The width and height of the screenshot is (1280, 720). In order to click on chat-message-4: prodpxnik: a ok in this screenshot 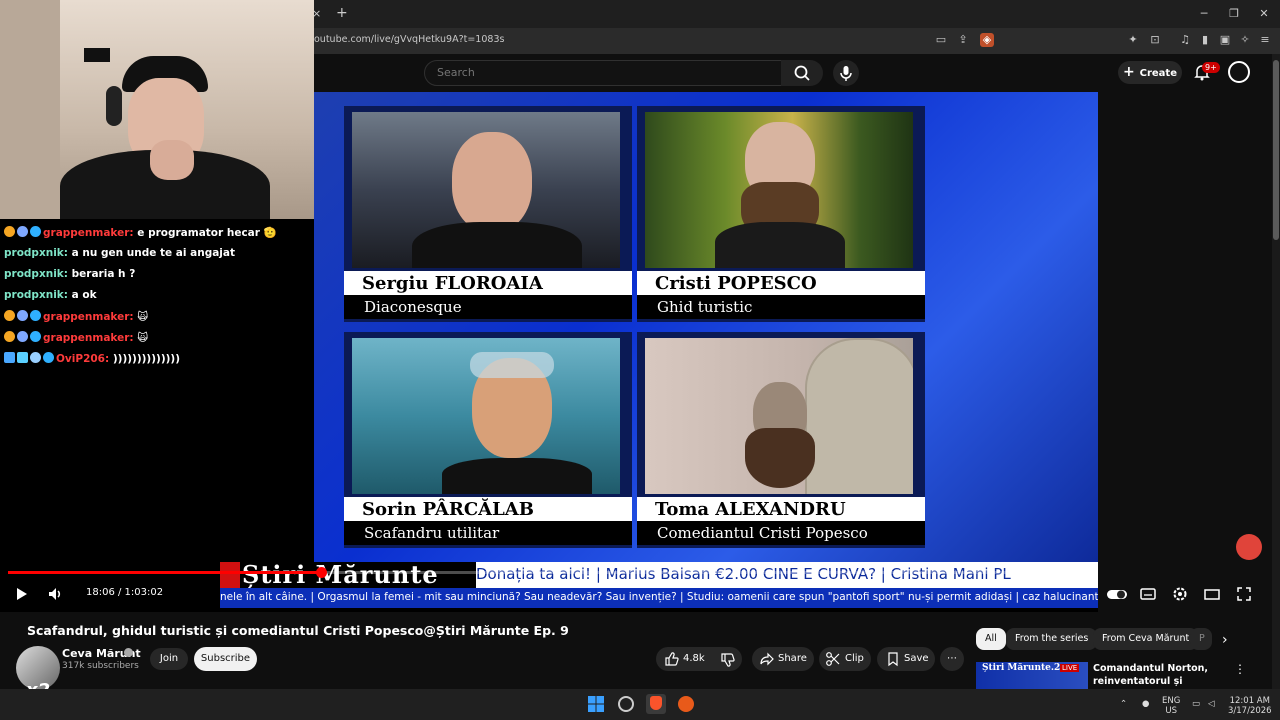, I will do `click(50, 295)`.